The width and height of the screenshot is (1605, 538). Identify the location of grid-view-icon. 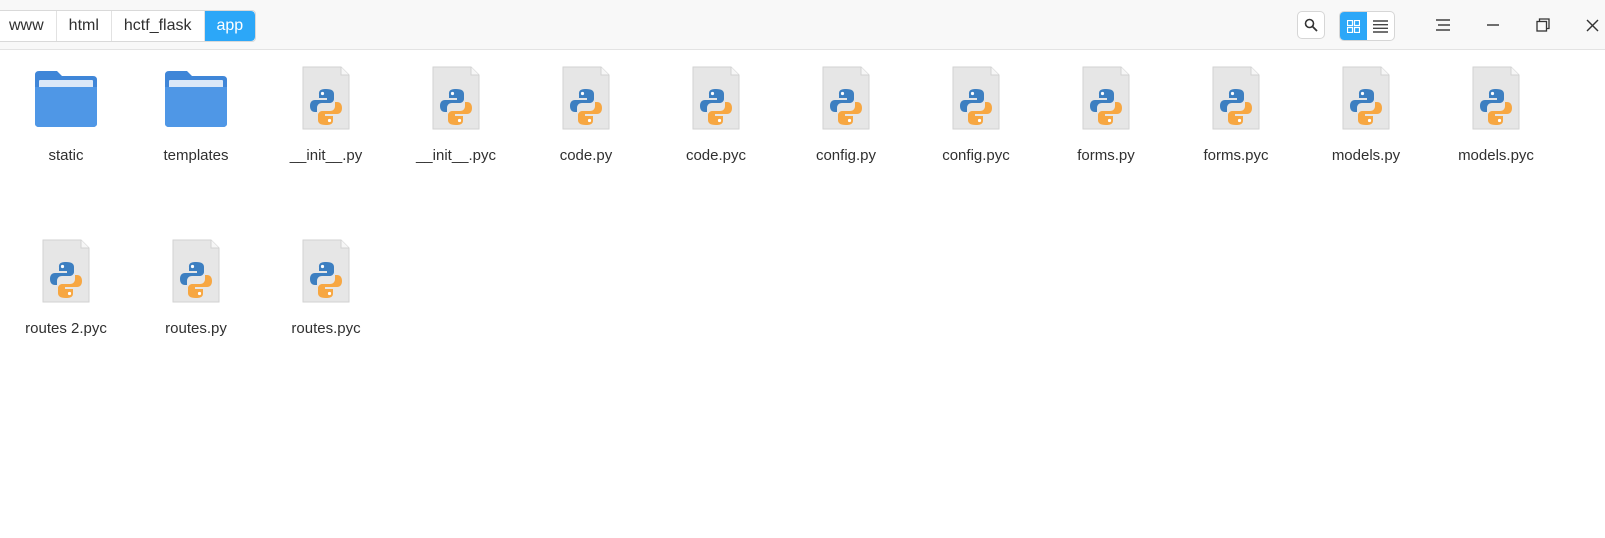
(1353, 26).